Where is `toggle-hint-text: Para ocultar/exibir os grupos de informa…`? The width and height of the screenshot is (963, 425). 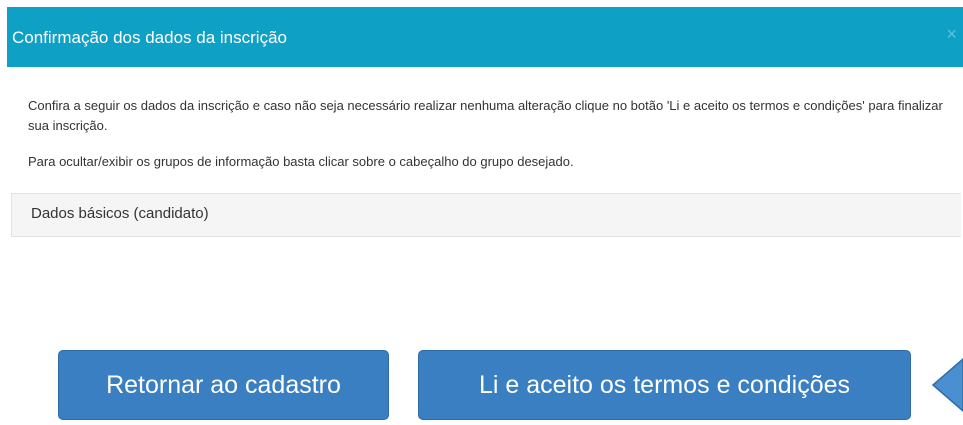 toggle-hint-text: Para ocultar/exibir os grupos de informa… is located at coordinates (301, 161).